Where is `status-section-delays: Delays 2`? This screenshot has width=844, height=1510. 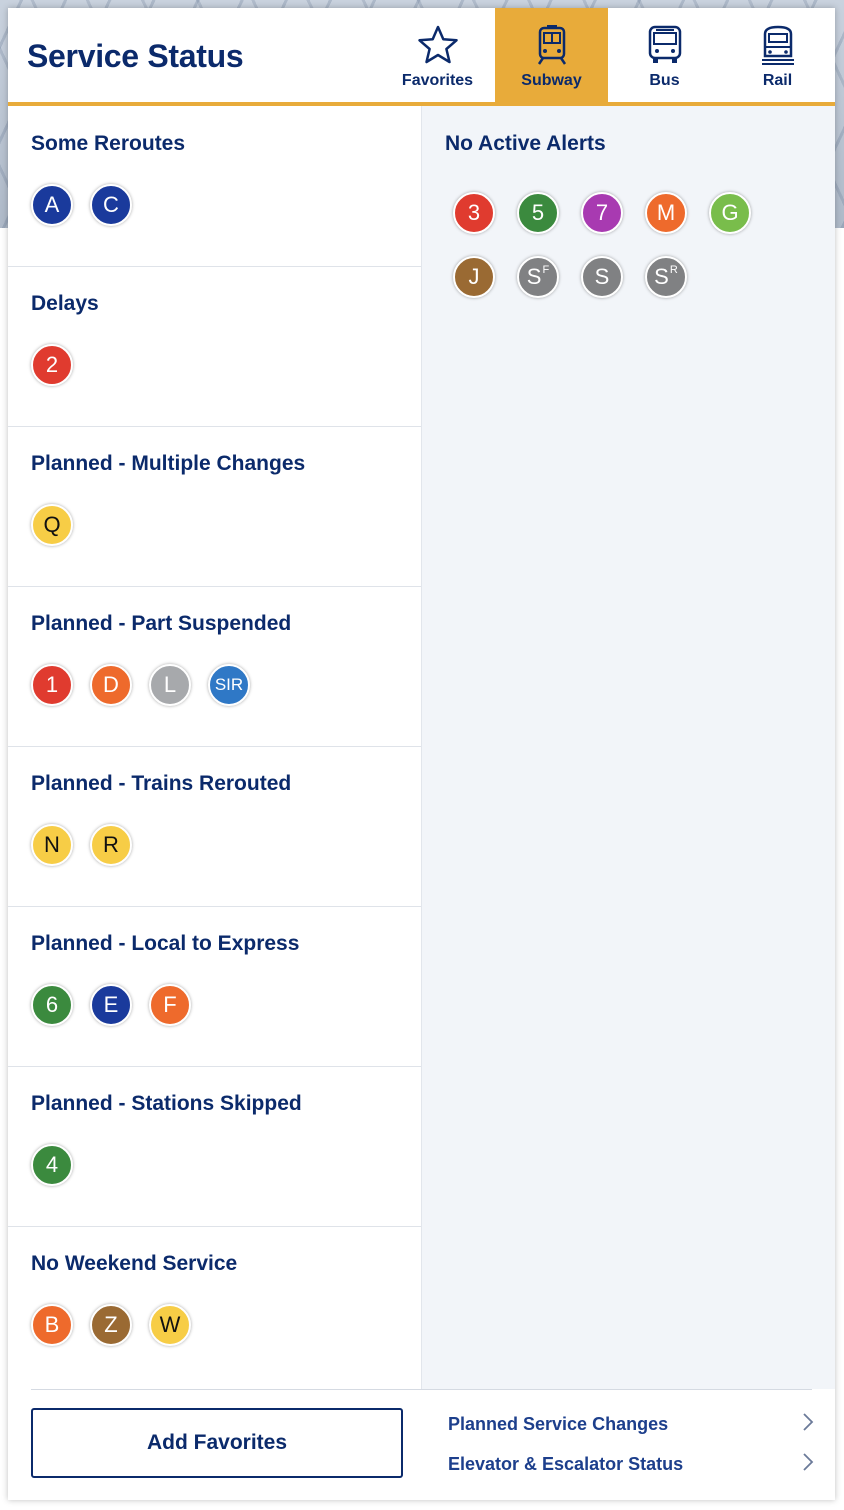 status-section-delays: Delays 2 is located at coordinates (214, 346).